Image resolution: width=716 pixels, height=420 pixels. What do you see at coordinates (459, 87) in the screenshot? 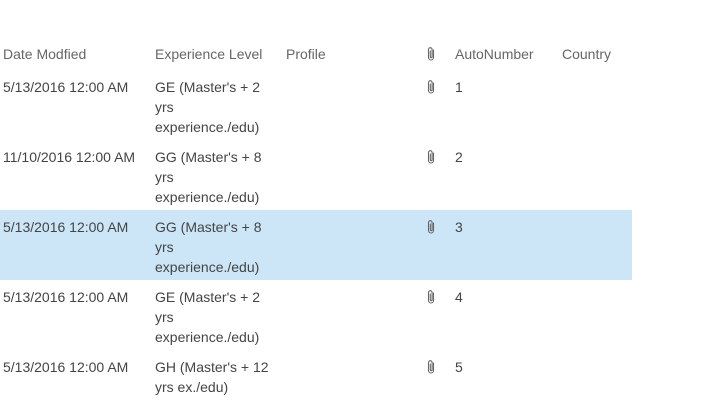
I see `autonumber-cell: 1` at bounding box center [459, 87].